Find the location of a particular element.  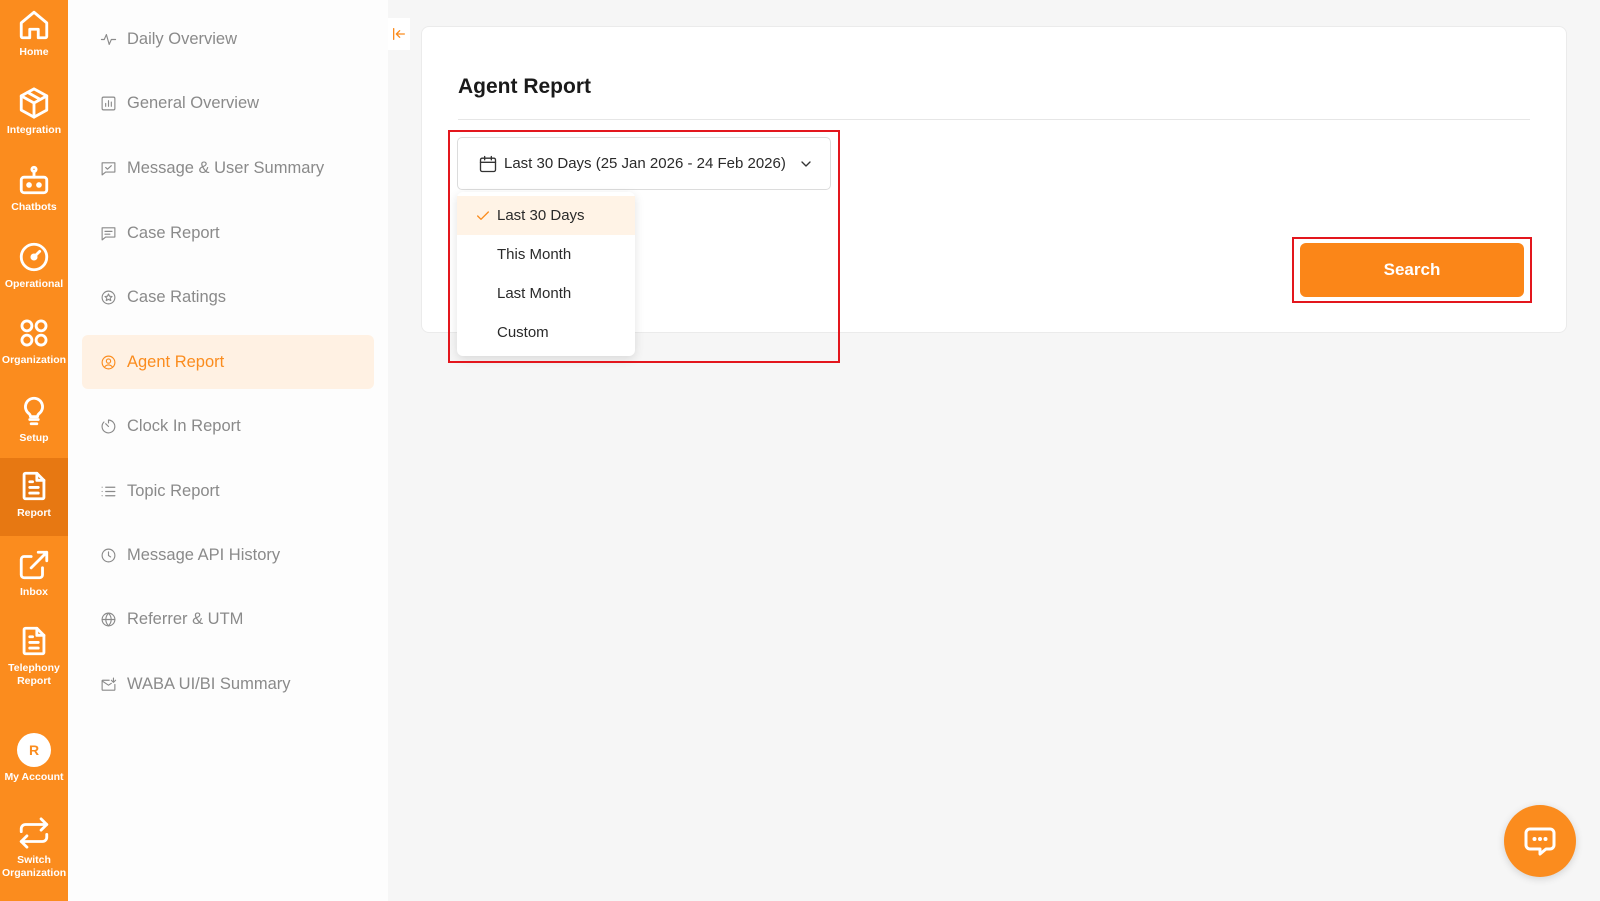

sidebar-item-label: Topic Report is located at coordinates (173, 490).